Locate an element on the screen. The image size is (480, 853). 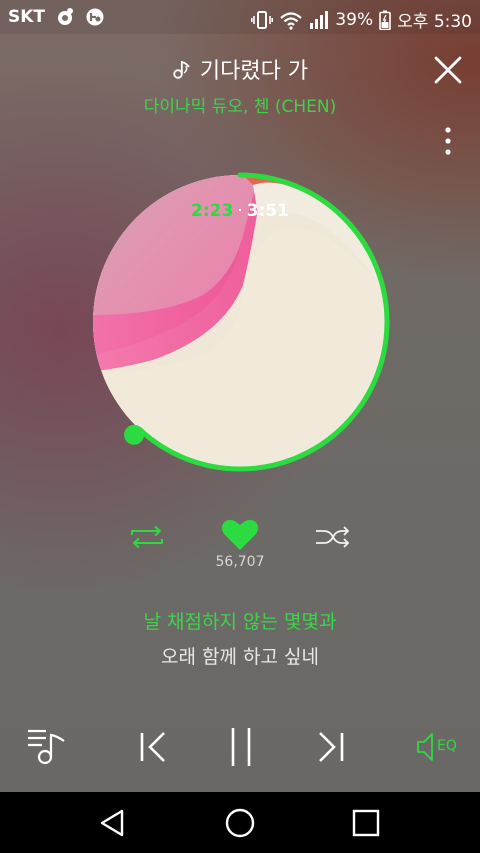
battery-icon is located at coordinates (385, 20).